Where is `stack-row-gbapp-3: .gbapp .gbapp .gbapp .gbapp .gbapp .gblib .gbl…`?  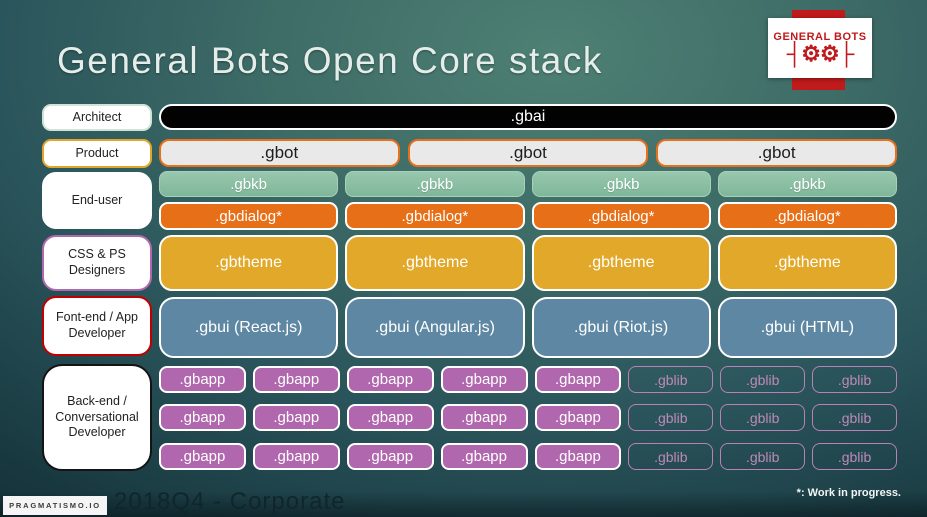 stack-row-gbapp-3: .gbapp .gbapp .gbapp .gbapp .gbapp .gblib .gbl… is located at coordinates (528, 456).